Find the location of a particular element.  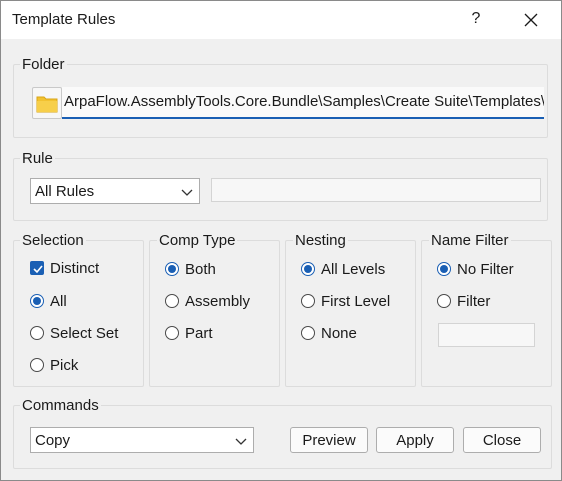

distinct-label: Distinct is located at coordinates (75, 268).